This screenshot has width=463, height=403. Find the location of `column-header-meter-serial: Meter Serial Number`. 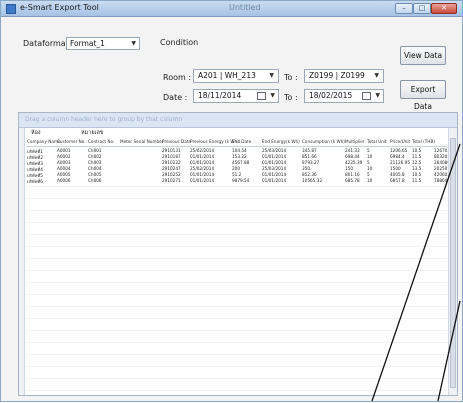

column-header-meter-serial: Meter Serial Number is located at coordinates (141, 141).